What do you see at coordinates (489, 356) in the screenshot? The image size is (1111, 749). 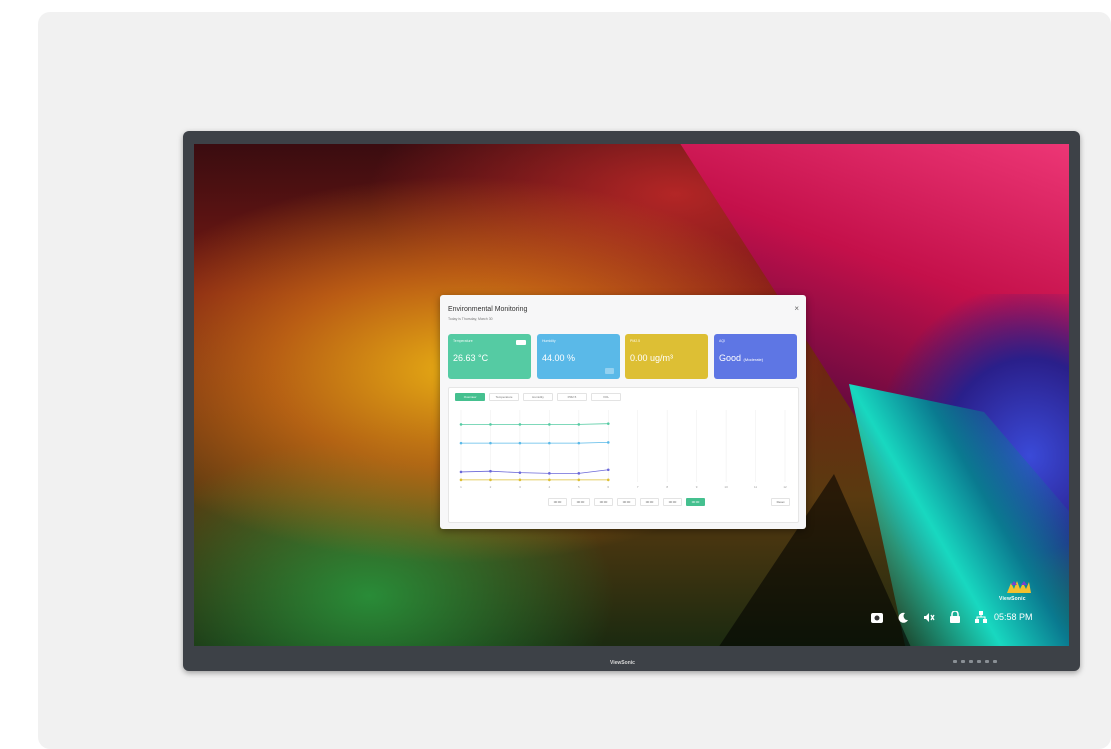 I see `temperature-tile: Temperature 26.63 °C` at bounding box center [489, 356].